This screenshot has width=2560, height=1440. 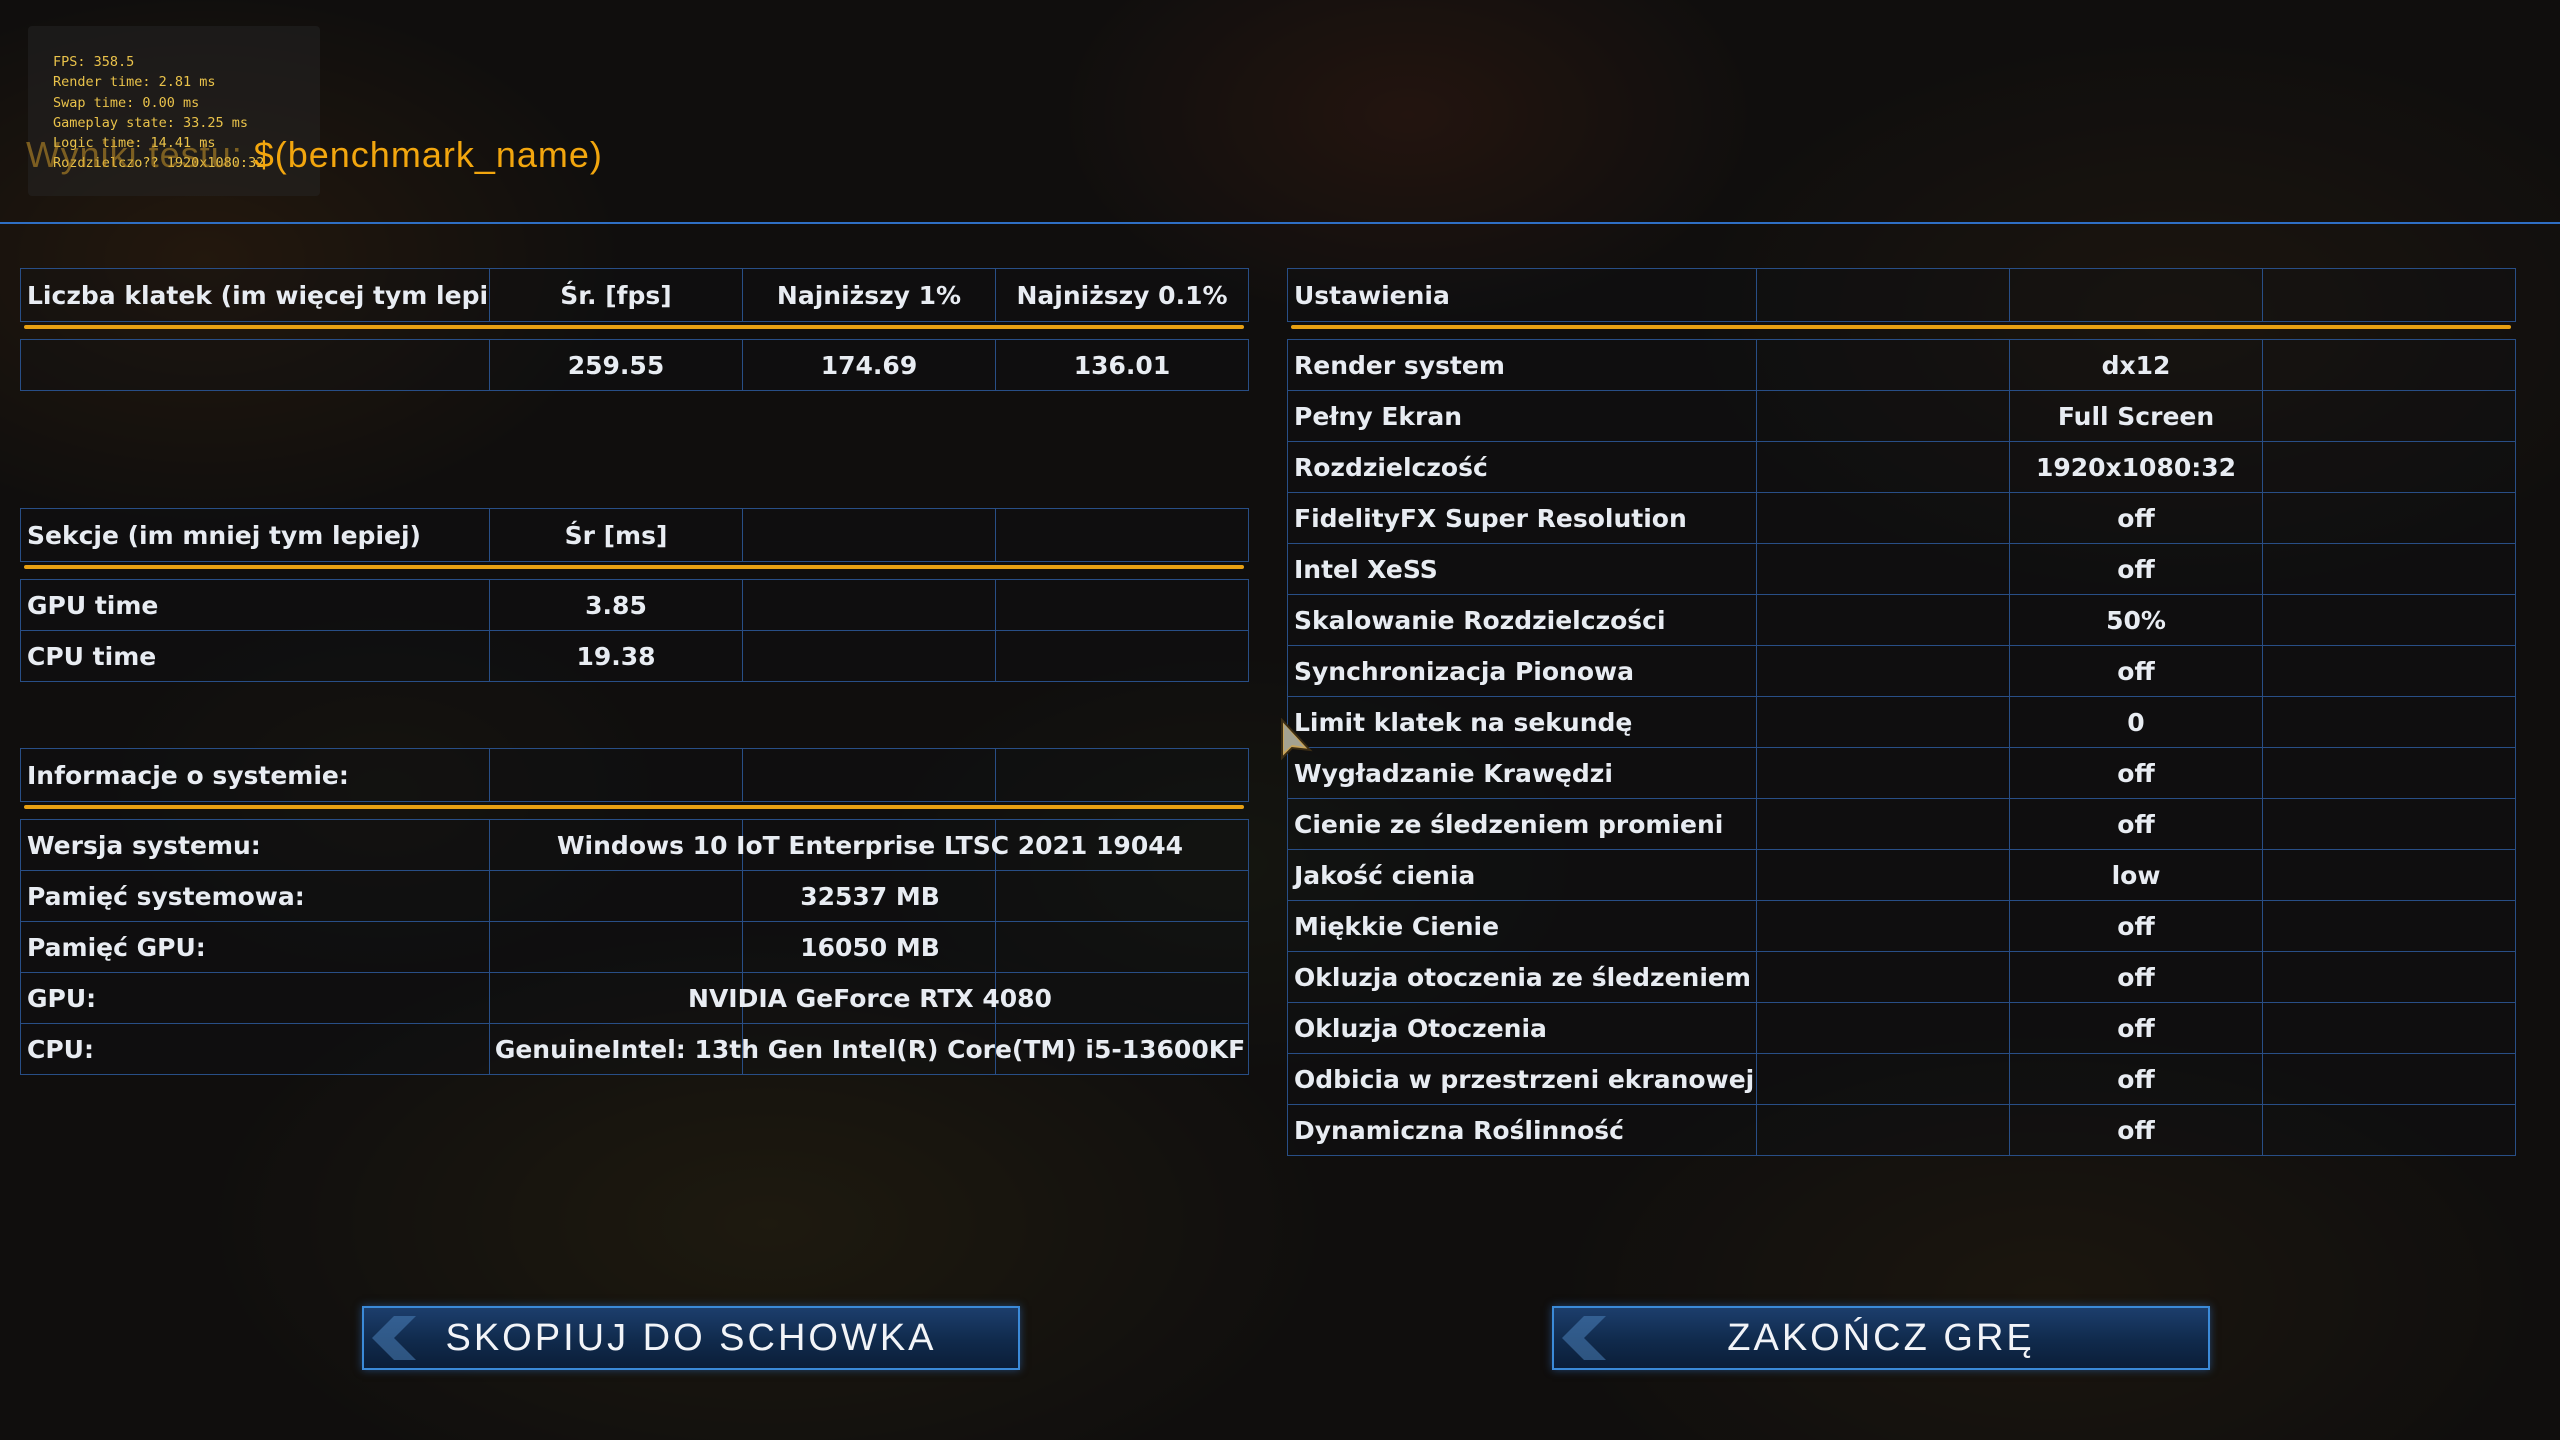 What do you see at coordinates (1901, 1130) in the screenshot?
I see `table-row: Dynamiczna Roślinność off` at bounding box center [1901, 1130].